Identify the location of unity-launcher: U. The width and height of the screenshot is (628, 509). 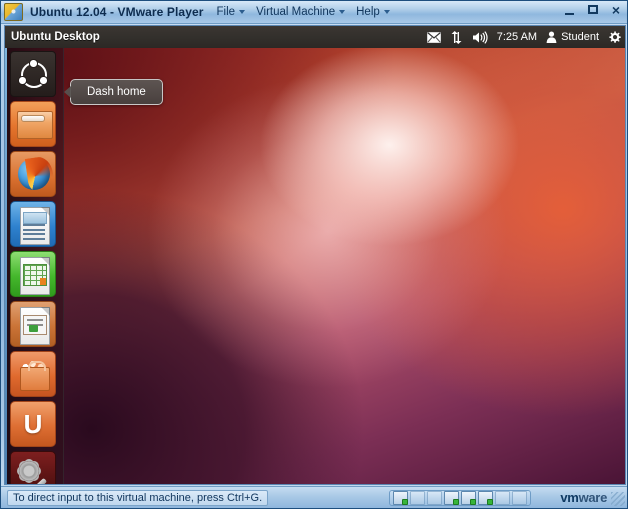
(34, 266).